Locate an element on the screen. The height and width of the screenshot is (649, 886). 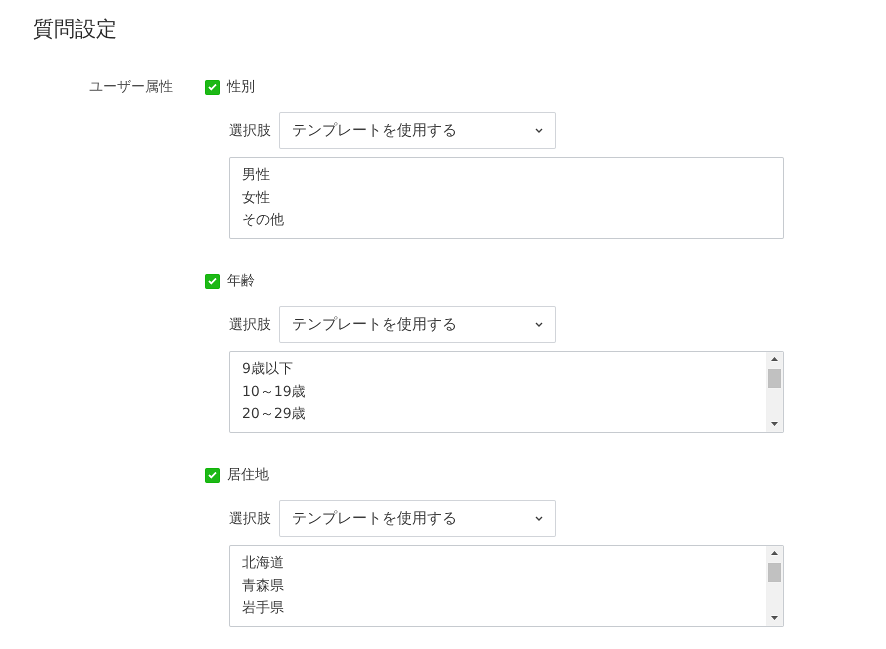
options-textarea: 男性 女性 その他 is located at coordinates (506, 198).